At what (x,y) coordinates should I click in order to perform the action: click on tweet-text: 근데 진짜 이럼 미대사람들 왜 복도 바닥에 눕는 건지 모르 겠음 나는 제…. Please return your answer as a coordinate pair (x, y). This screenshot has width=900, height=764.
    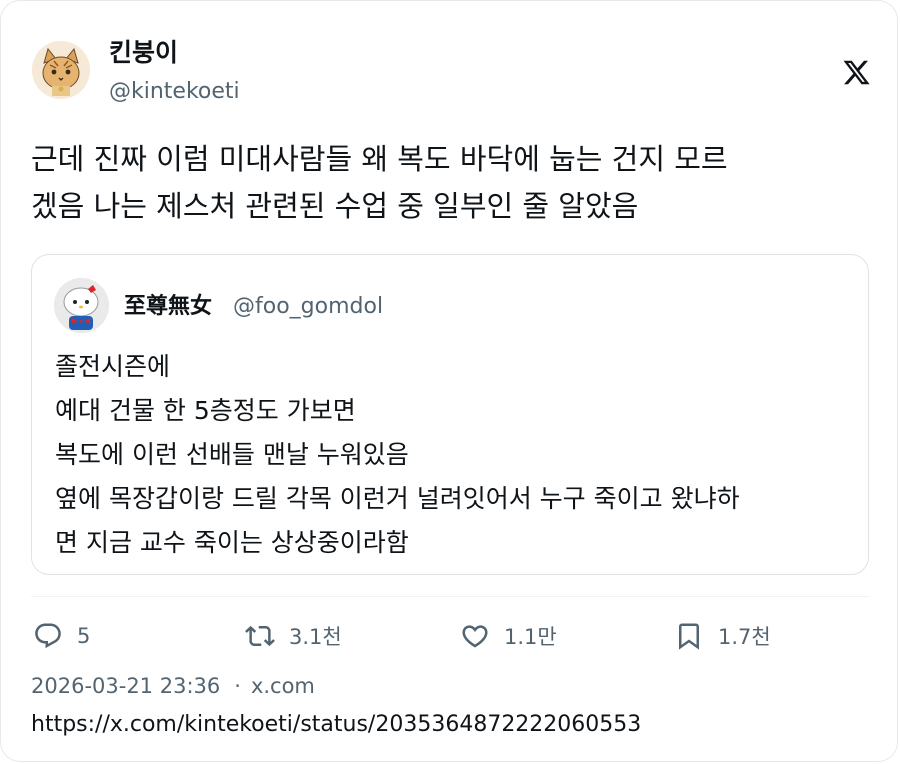
    Looking at the image, I should click on (379, 182).